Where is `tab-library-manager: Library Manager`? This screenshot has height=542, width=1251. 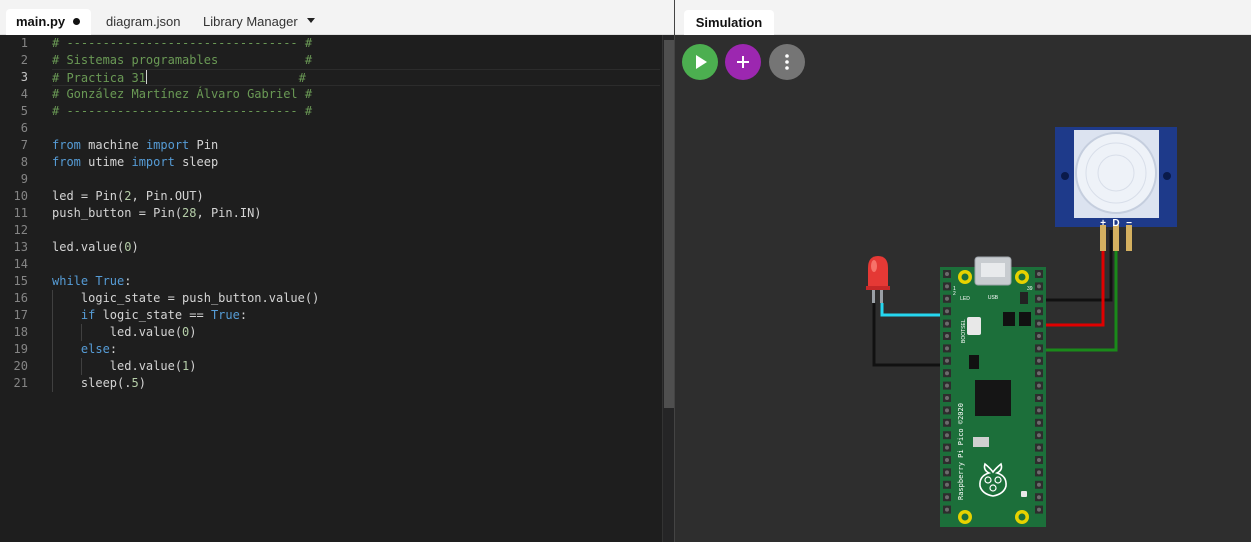 tab-library-manager: Library Manager is located at coordinates (250, 22).